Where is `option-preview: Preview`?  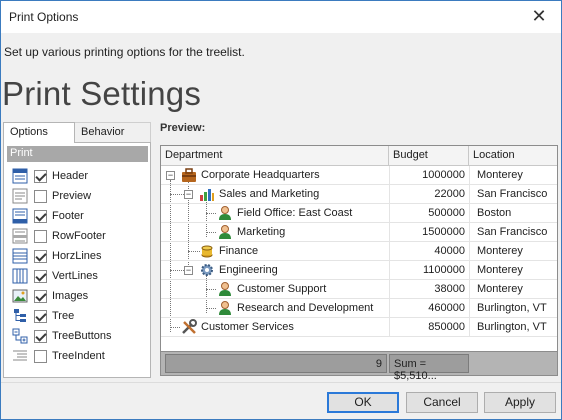
option-preview: Preview is located at coordinates (79, 196).